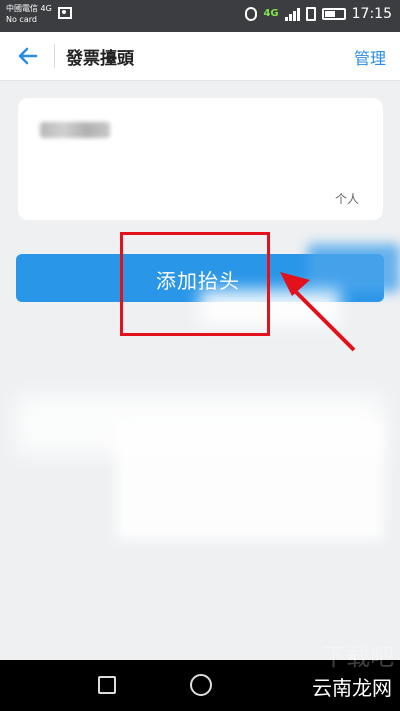 The height and width of the screenshot is (711, 400). I want to click on page-title: 發票擡頭, so click(100, 59).